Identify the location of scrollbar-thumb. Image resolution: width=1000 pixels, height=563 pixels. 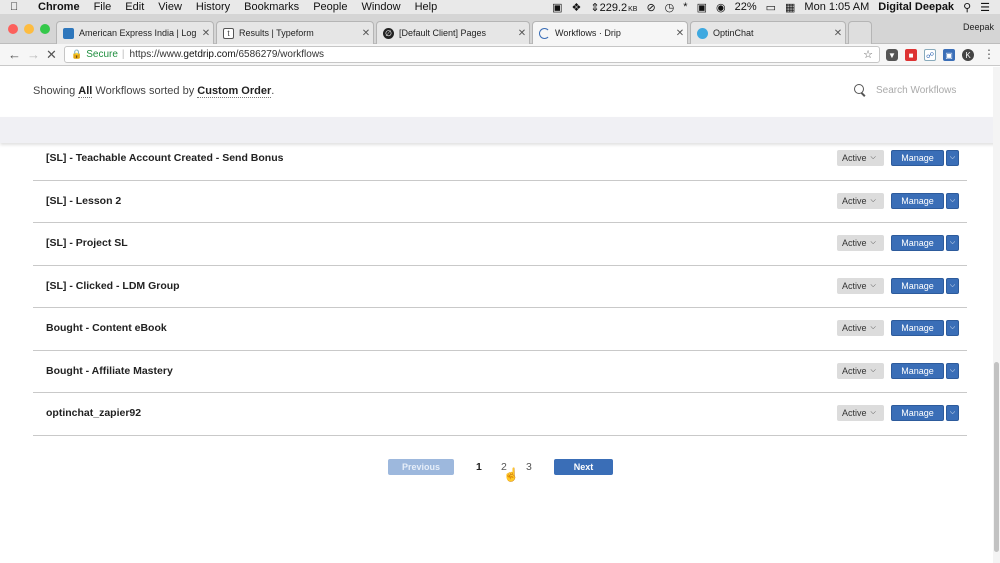
(996, 457).